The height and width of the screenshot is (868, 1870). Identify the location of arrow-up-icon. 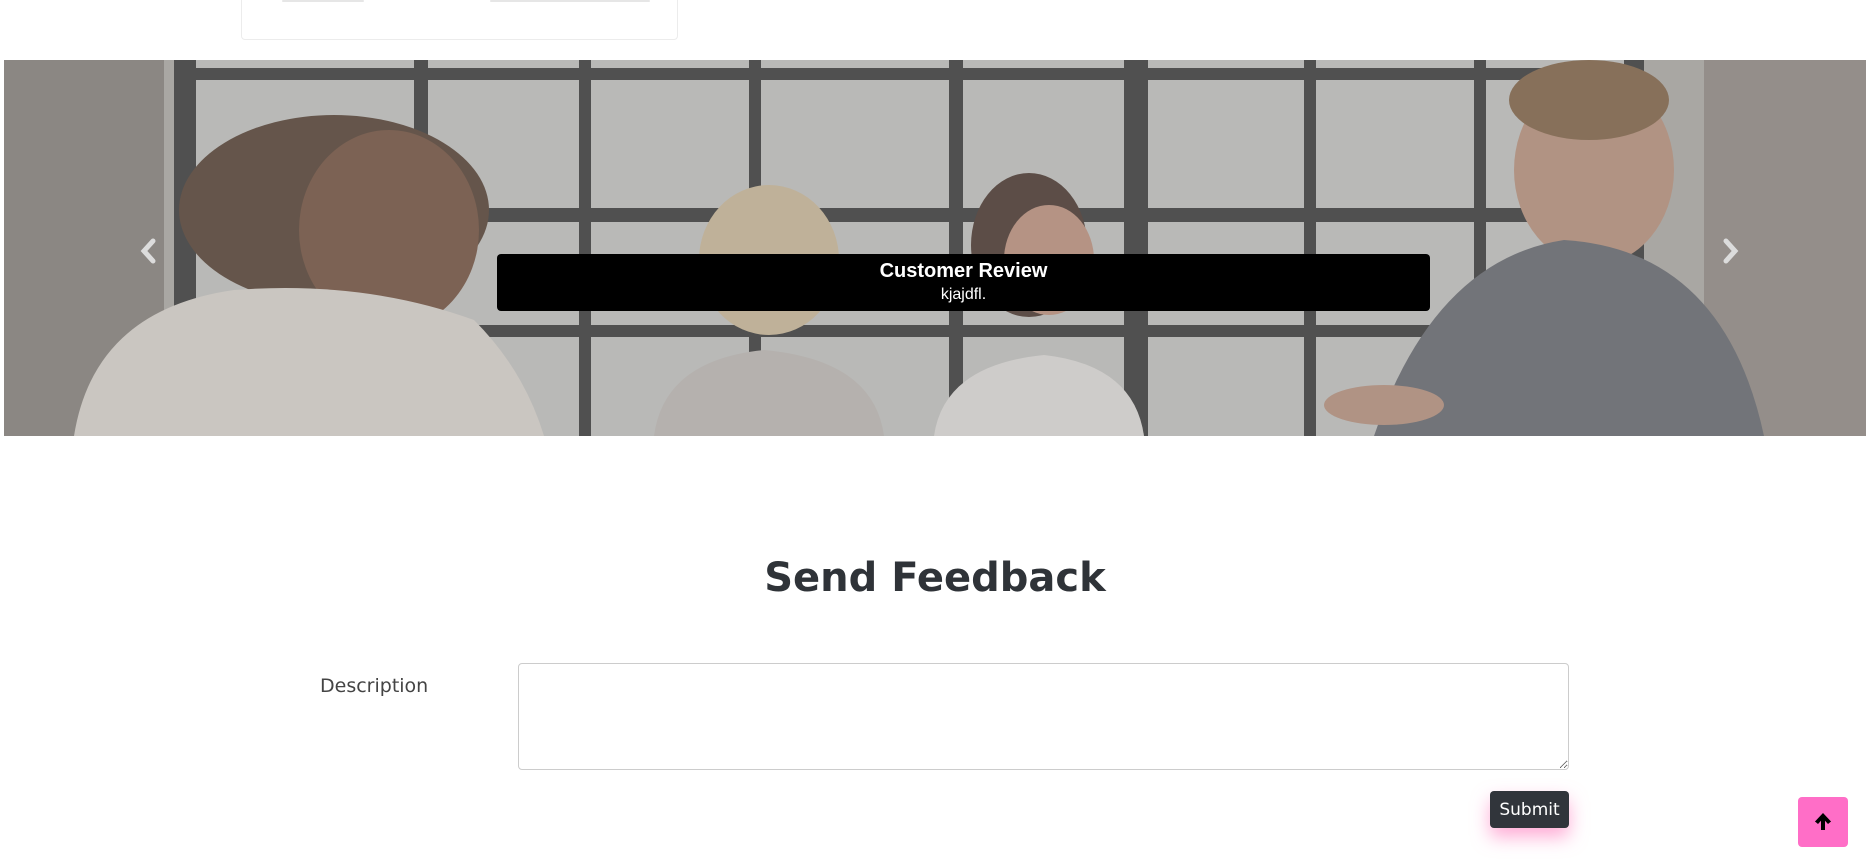
(1823, 821).